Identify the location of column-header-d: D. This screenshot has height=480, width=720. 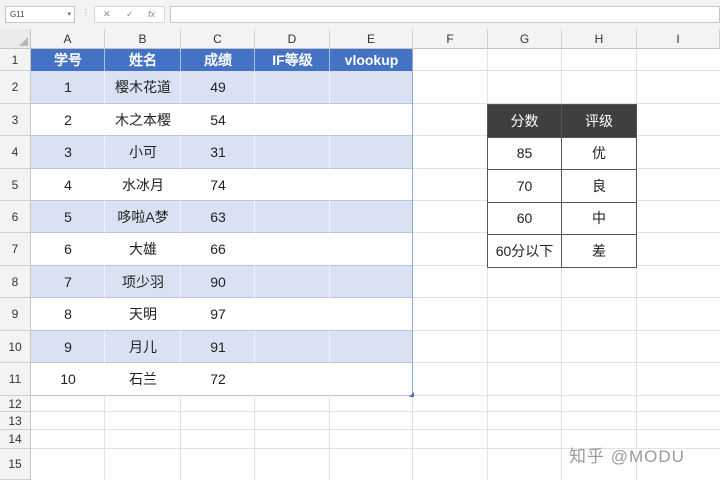
(292, 39).